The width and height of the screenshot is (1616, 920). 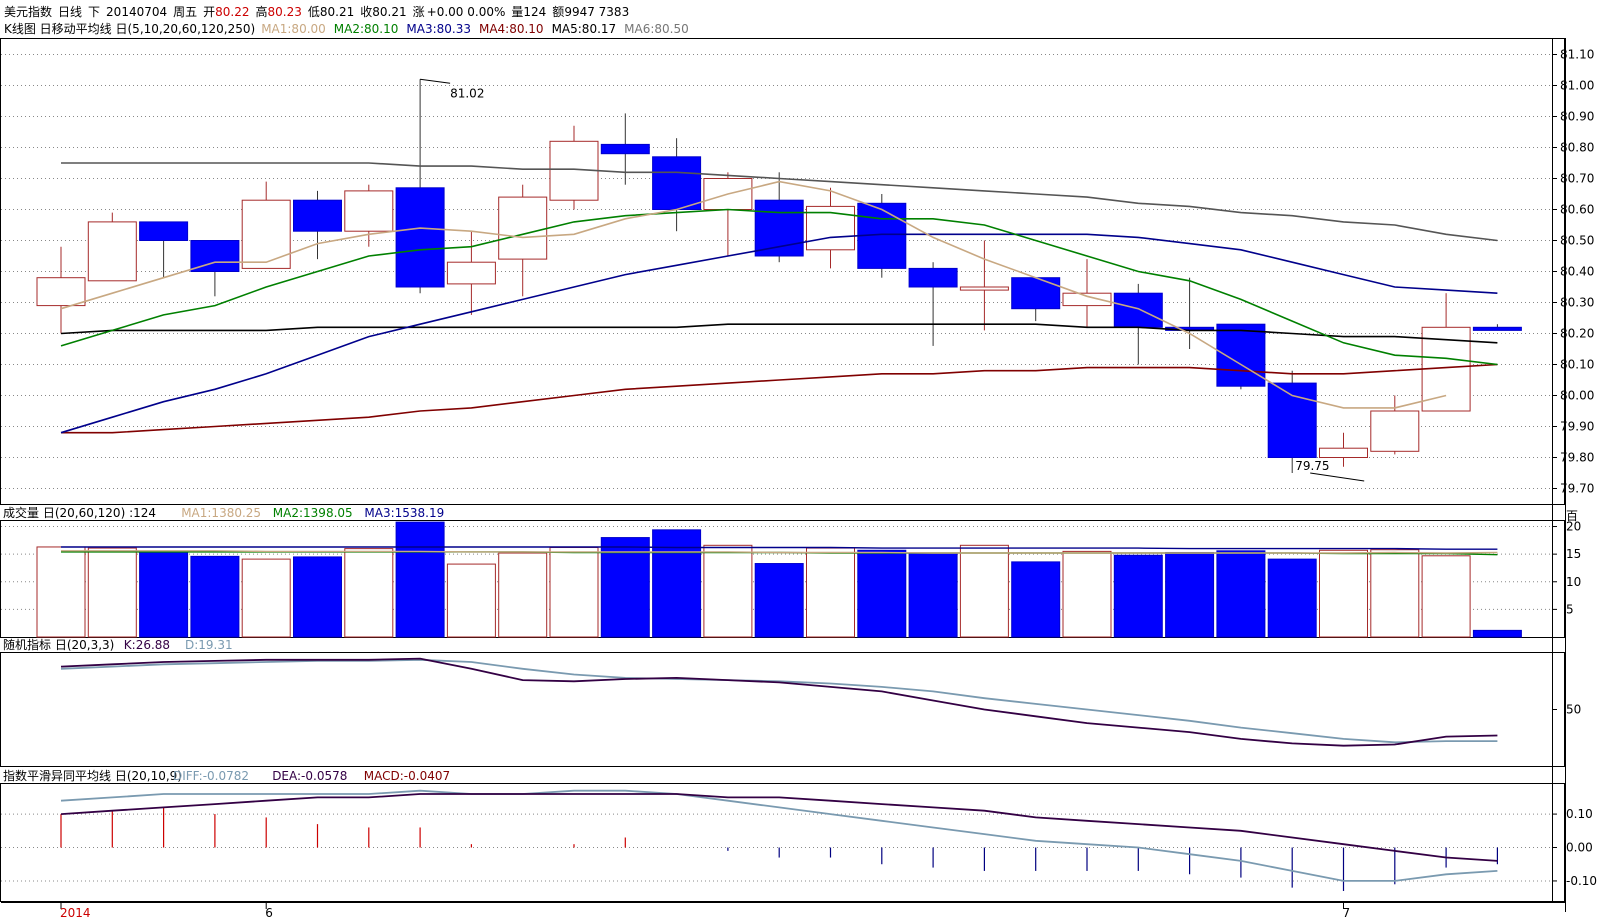 What do you see at coordinates (1577, 427) in the screenshot?
I see `price-tick-label: 79.90` at bounding box center [1577, 427].